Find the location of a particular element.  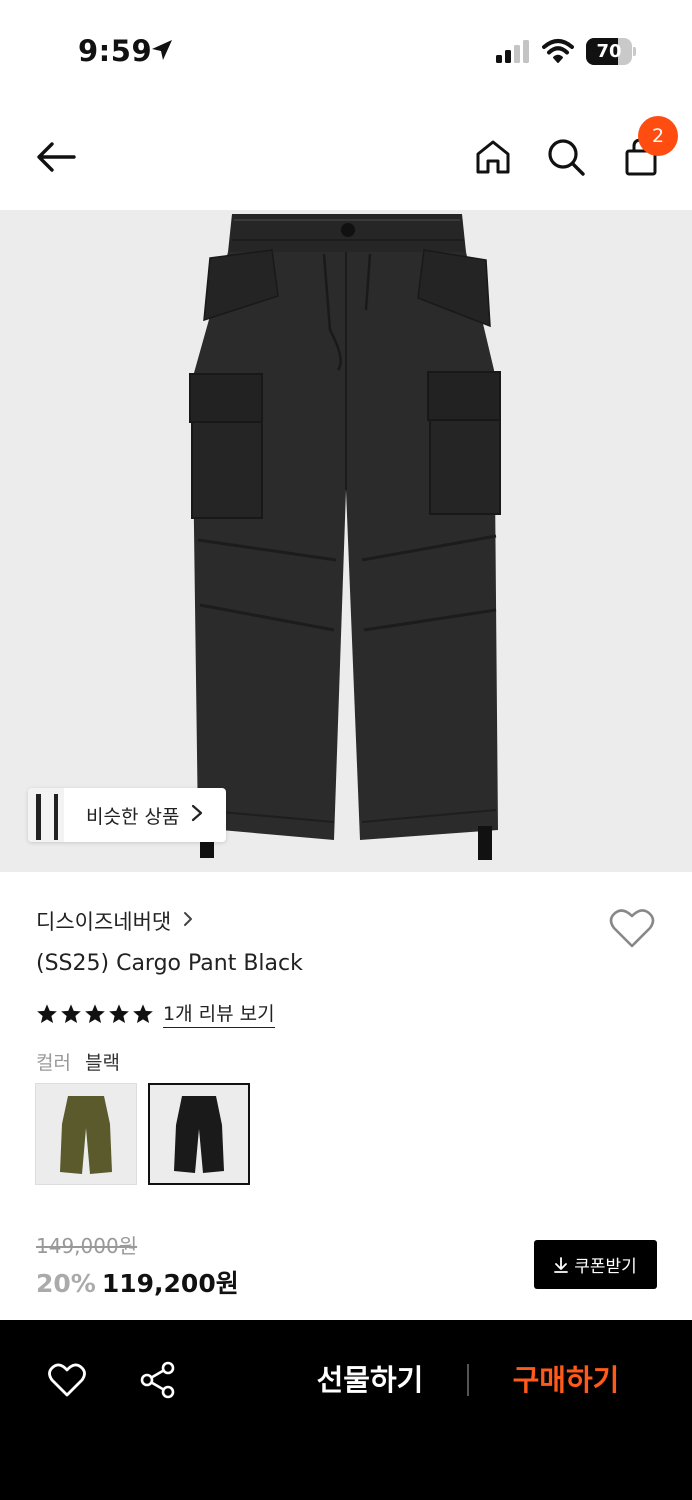

search-button is located at coordinates (566, 157).